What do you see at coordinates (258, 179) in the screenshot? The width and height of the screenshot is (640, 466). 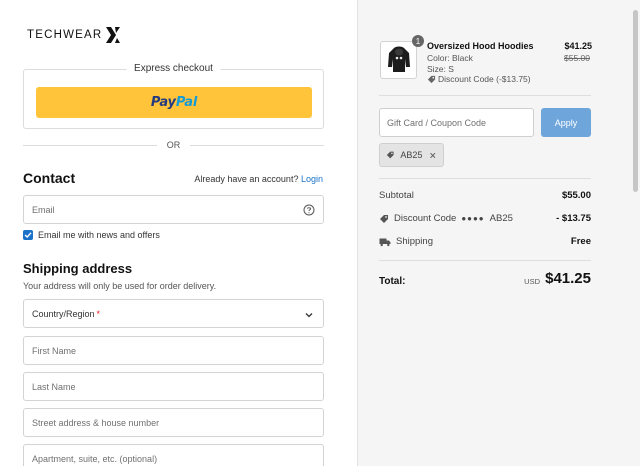 I see `account-prompt: Already have an account? Login` at bounding box center [258, 179].